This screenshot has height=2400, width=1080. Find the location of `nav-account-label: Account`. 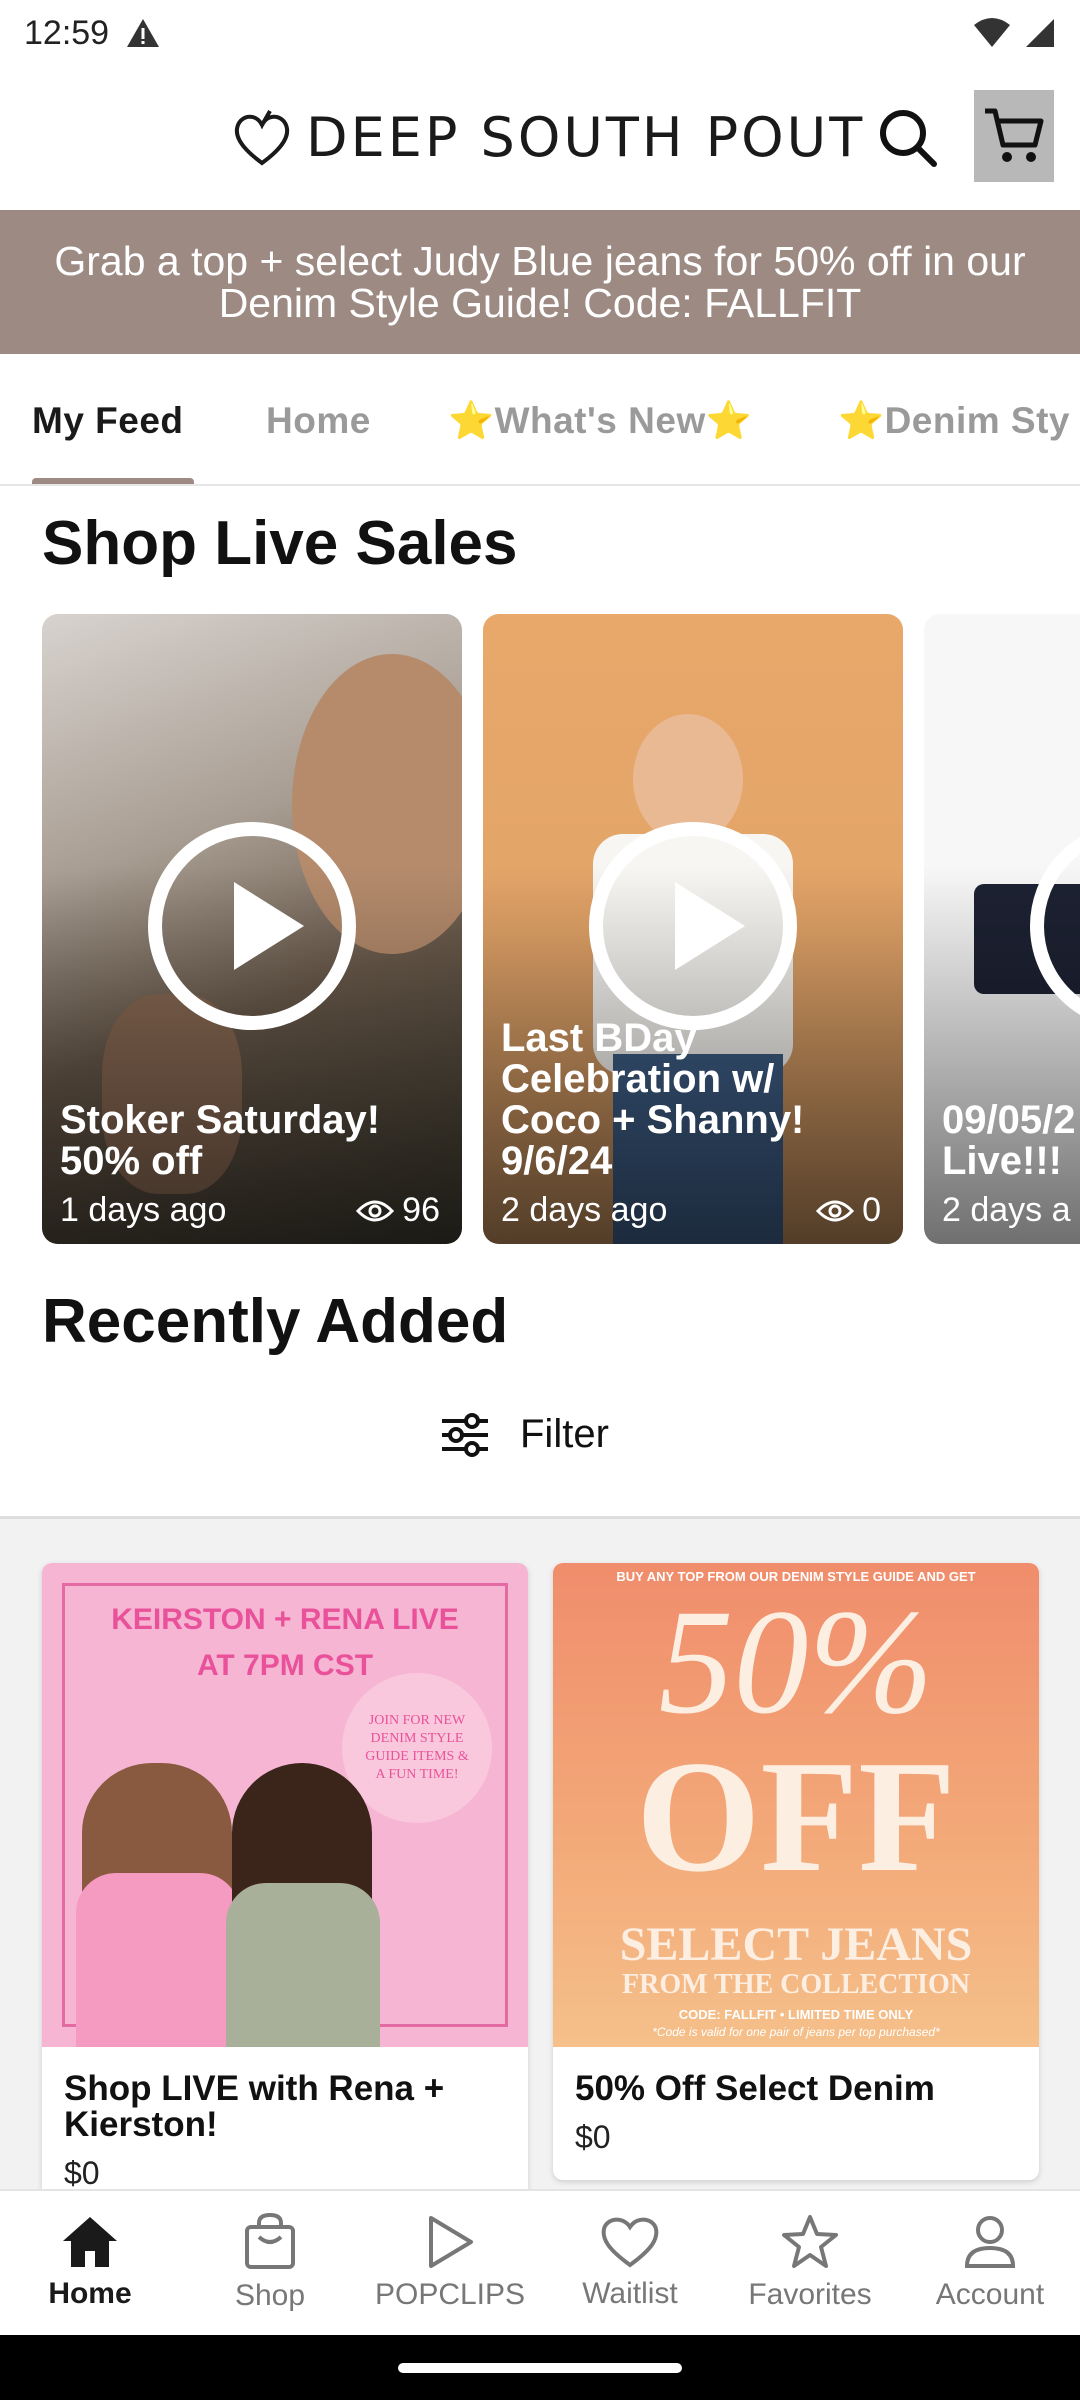

nav-account-label: Account is located at coordinates (990, 2294).